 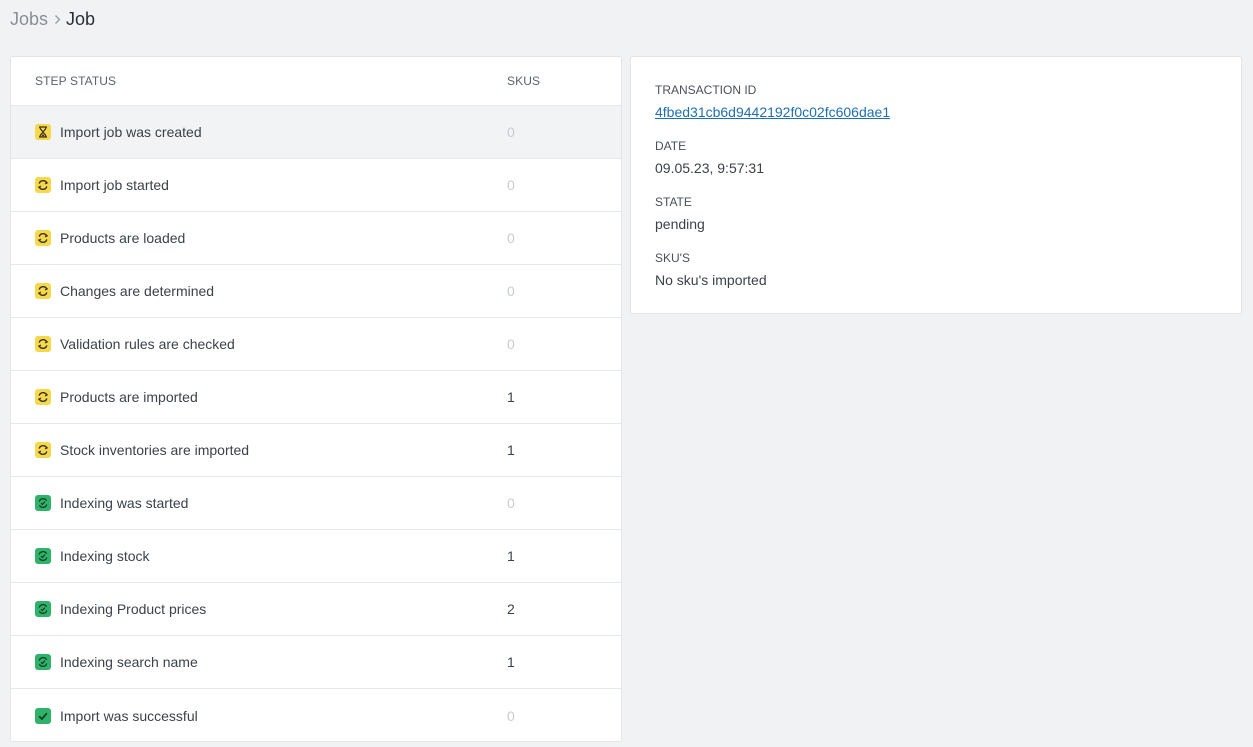 I want to click on table-header: STEP STATUS SKUS, so click(x=316, y=81).